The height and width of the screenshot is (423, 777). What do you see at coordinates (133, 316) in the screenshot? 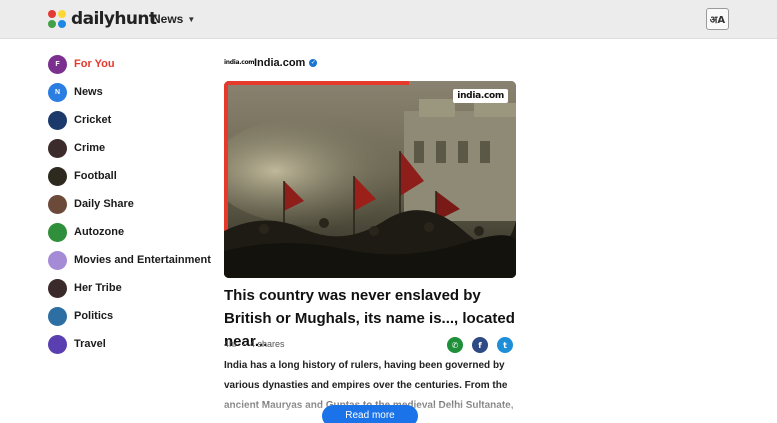
I see `sidebar-item-politics: Politics` at bounding box center [133, 316].